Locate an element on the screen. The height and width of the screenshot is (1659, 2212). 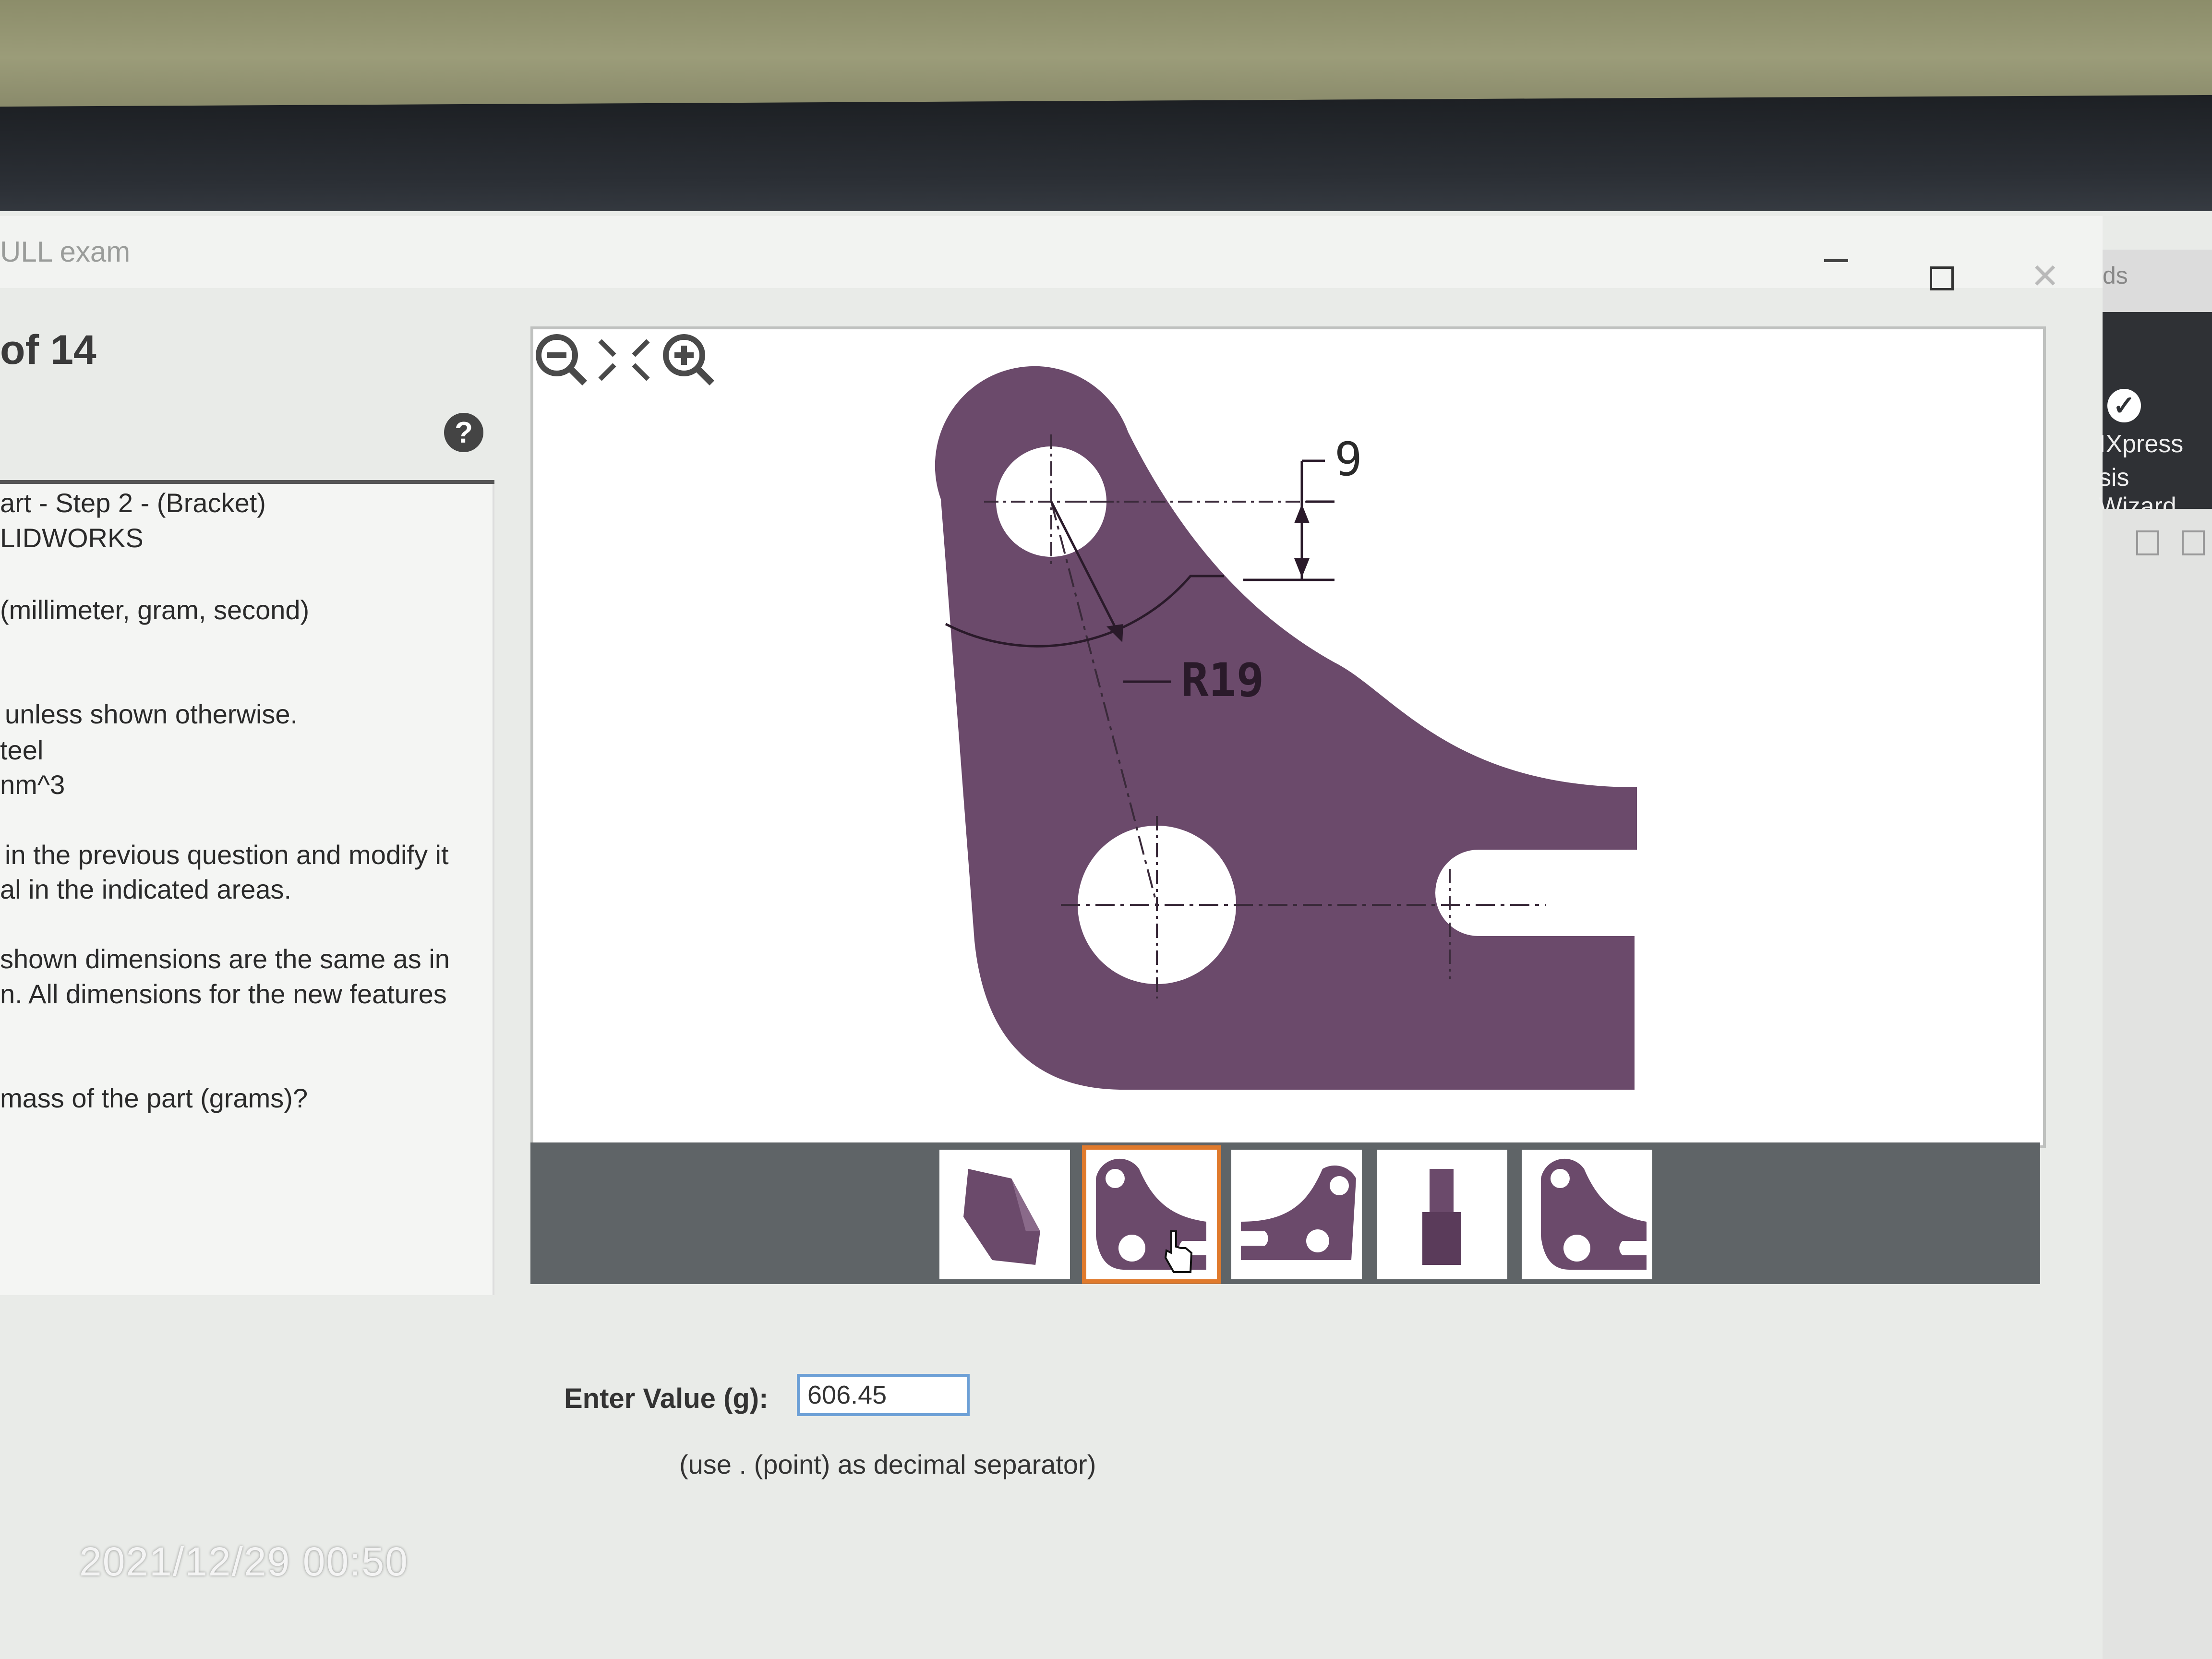
task-pane-body is located at coordinates (2157, 1084).